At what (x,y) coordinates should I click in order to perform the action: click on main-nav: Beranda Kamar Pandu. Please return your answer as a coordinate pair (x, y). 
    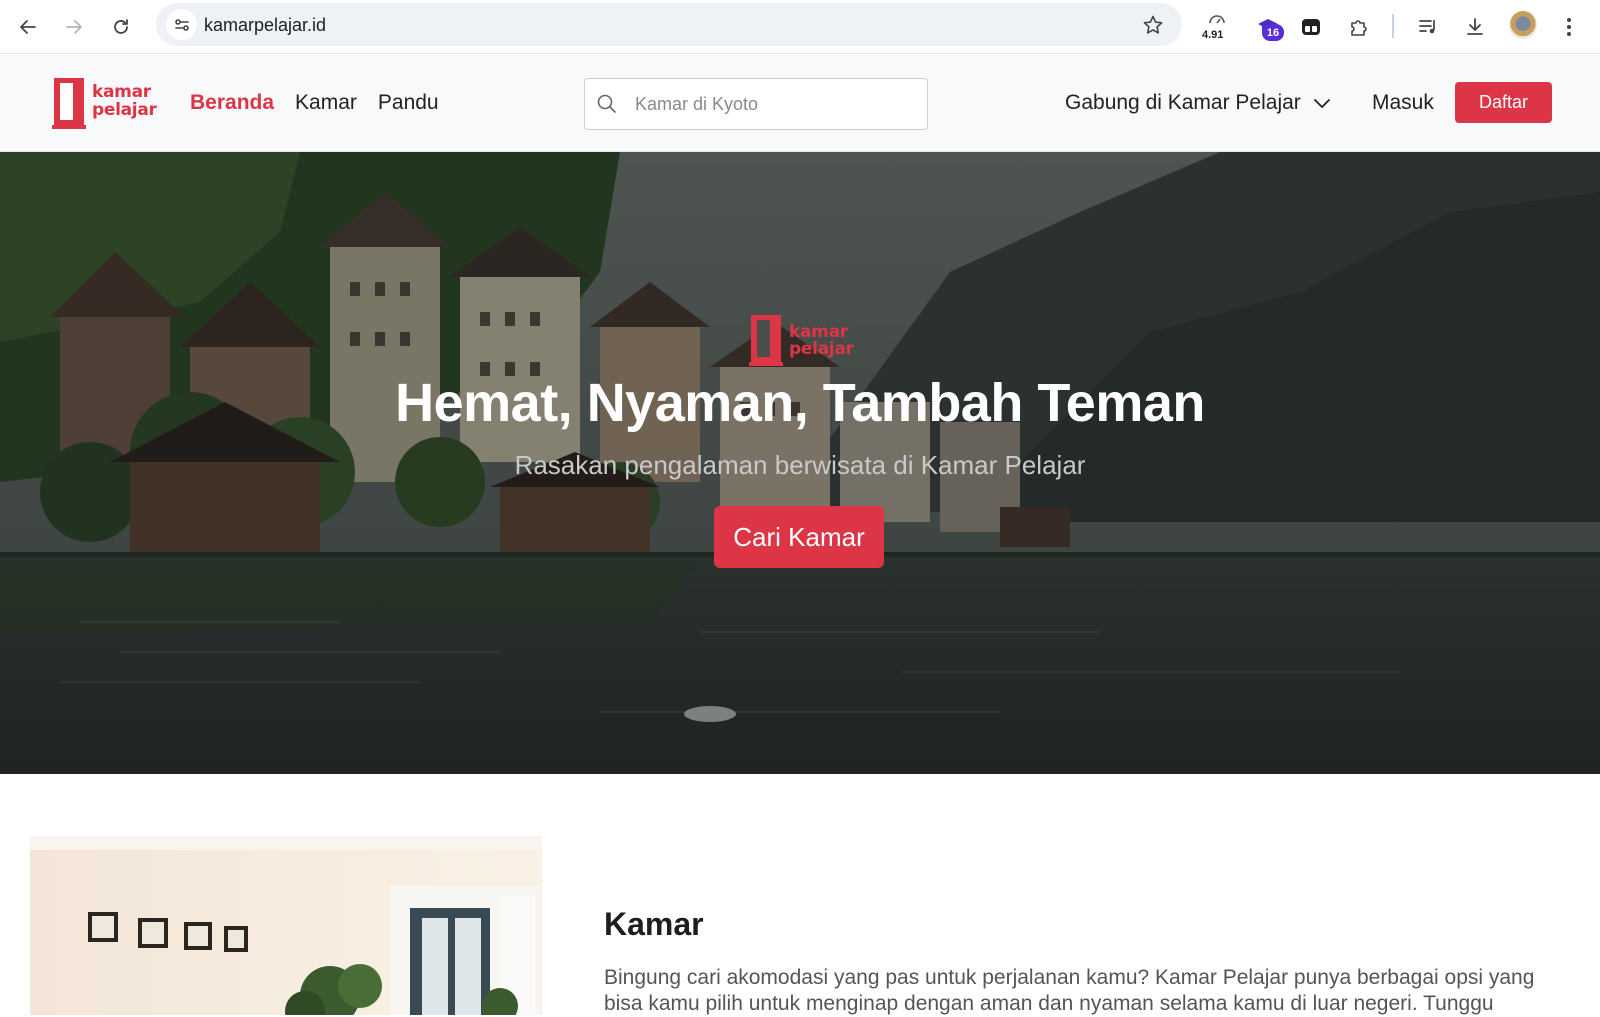
    Looking at the image, I should click on (314, 103).